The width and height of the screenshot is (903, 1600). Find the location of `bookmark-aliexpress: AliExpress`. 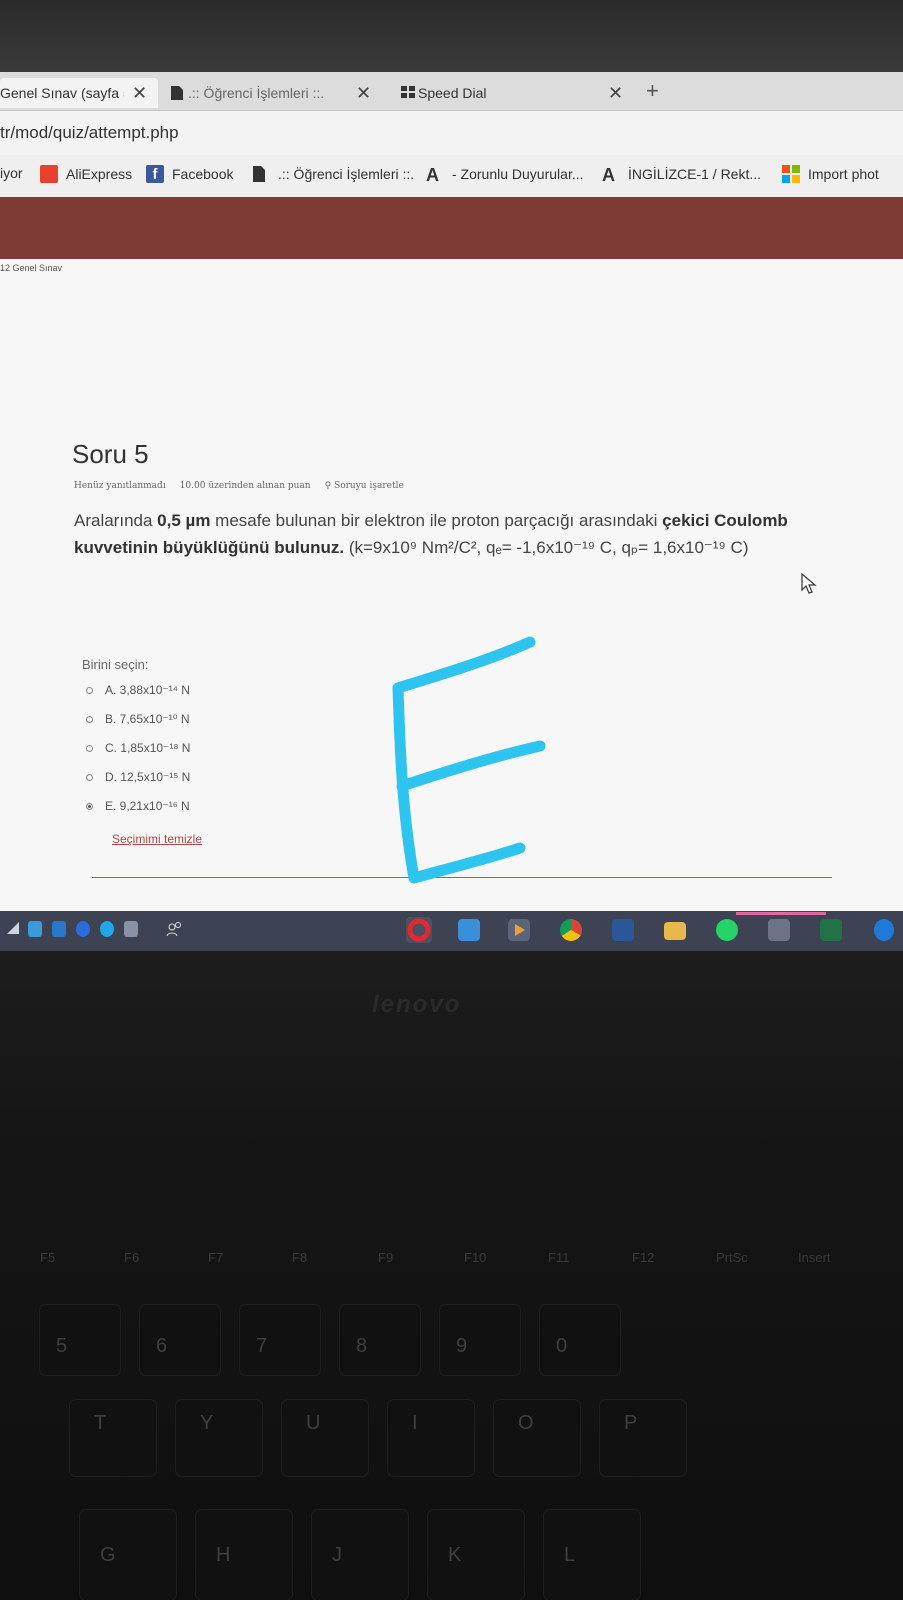

bookmark-aliexpress: AliExpress is located at coordinates (86, 174).